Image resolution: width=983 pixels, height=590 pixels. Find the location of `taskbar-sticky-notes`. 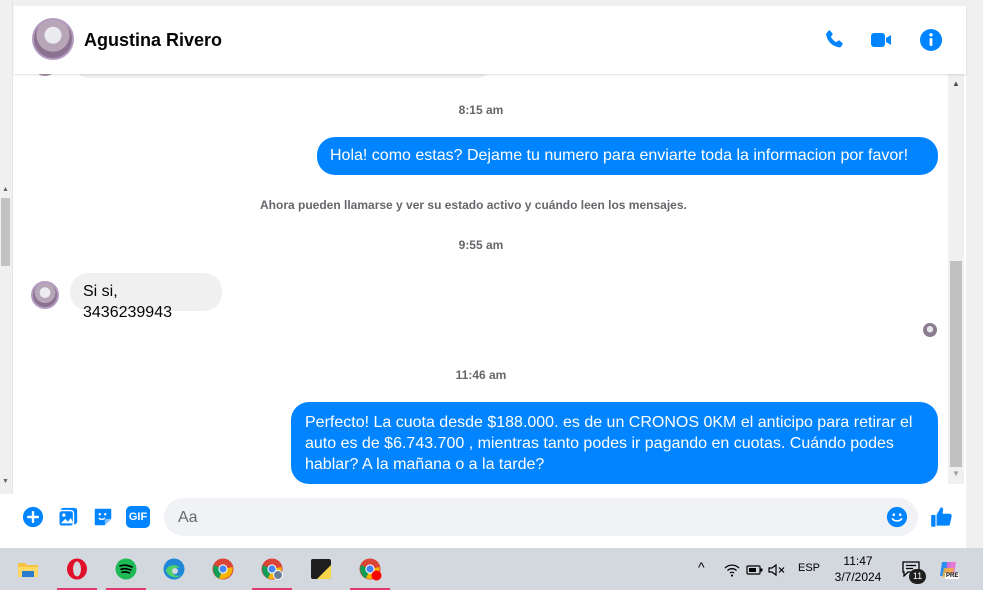

taskbar-sticky-notes is located at coordinates (321, 569).